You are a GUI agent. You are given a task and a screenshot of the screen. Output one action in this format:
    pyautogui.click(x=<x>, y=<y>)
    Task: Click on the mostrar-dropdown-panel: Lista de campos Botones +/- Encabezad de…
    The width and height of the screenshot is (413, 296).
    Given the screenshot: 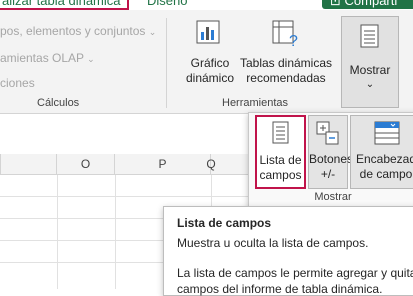 What is the action you would take?
    pyautogui.click(x=330, y=160)
    